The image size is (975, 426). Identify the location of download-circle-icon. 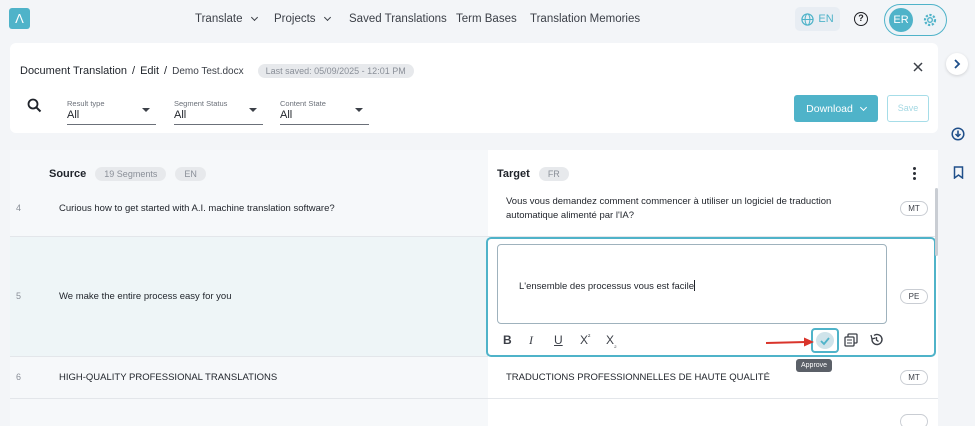
(958, 134).